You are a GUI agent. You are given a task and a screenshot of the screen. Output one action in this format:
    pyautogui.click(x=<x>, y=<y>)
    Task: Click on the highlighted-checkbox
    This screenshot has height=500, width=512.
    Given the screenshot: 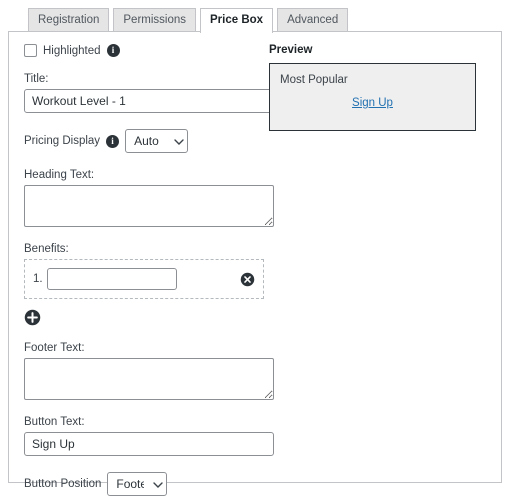 What is the action you would take?
    pyautogui.click(x=30, y=50)
    